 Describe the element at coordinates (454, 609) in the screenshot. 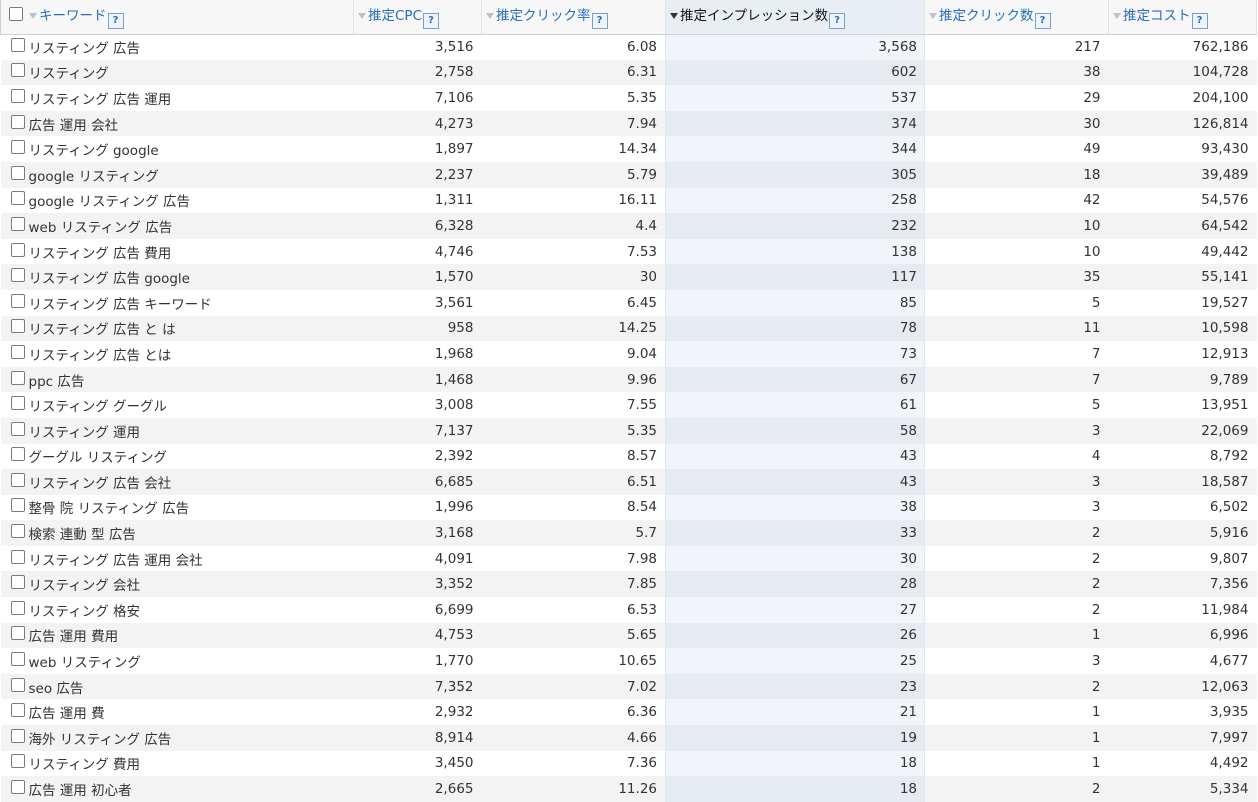

I see `cell-cpc: 6,699` at that location.